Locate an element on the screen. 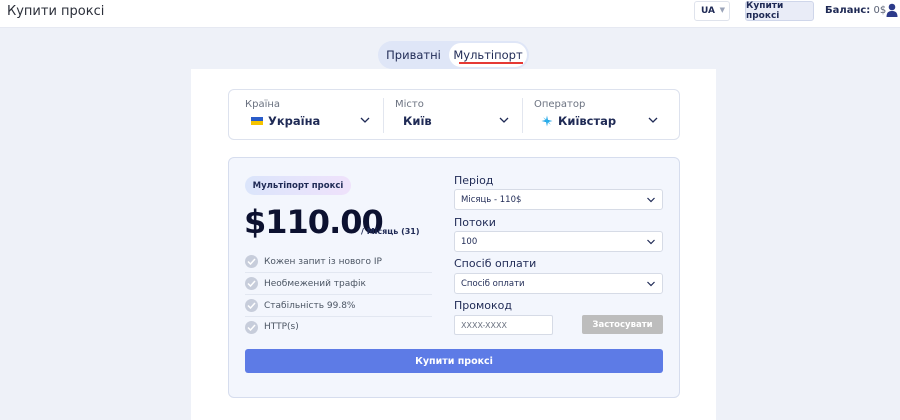 Image resolution: width=900 pixels, height=420 pixels. threads-label: Потоки is located at coordinates (475, 222).